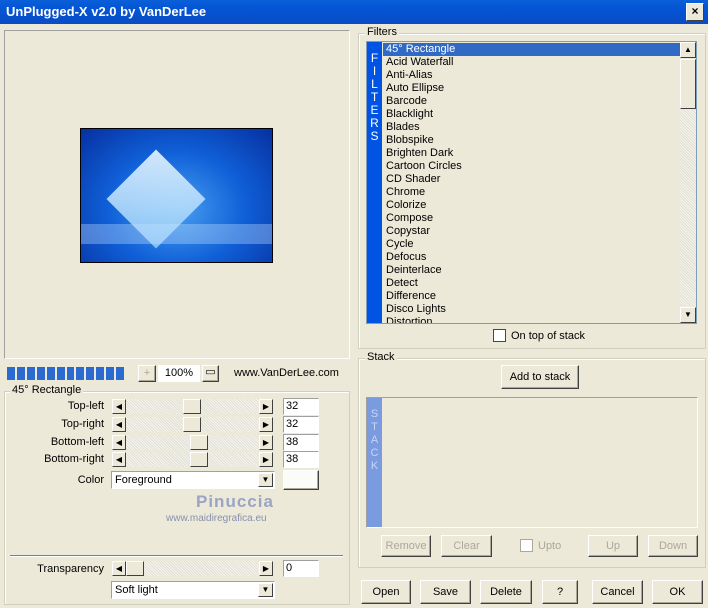 The image size is (708, 608). Describe the element at coordinates (532, 462) in the screenshot. I see `stack-list-box: STACK` at that location.